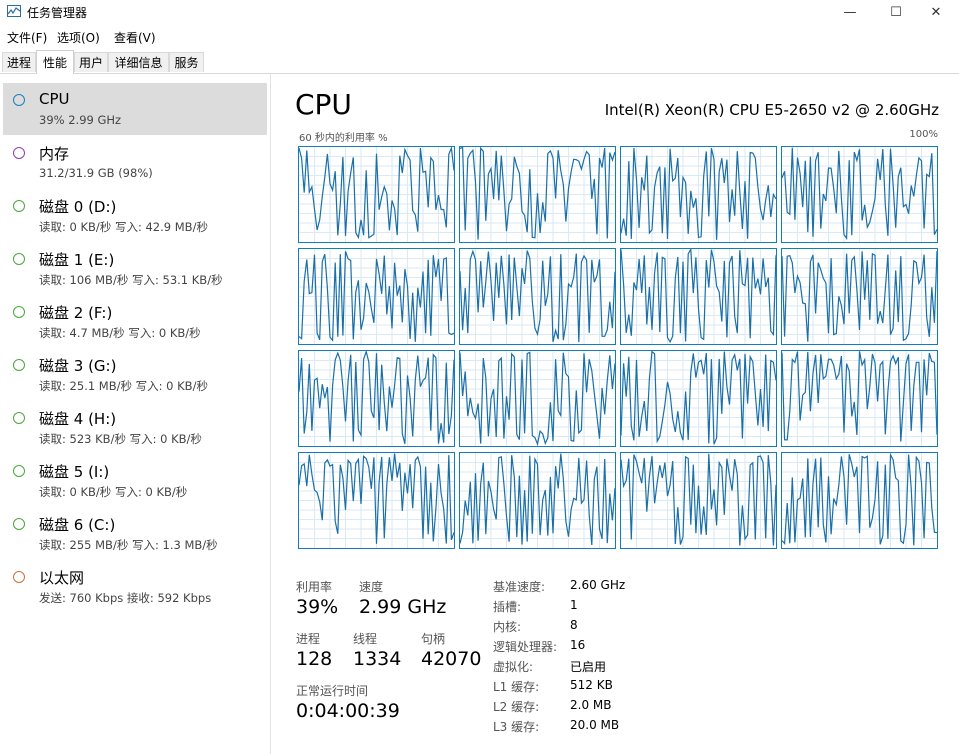 This screenshot has height=754, width=959. I want to click on graph-max-label: 100%, so click(923, 134).